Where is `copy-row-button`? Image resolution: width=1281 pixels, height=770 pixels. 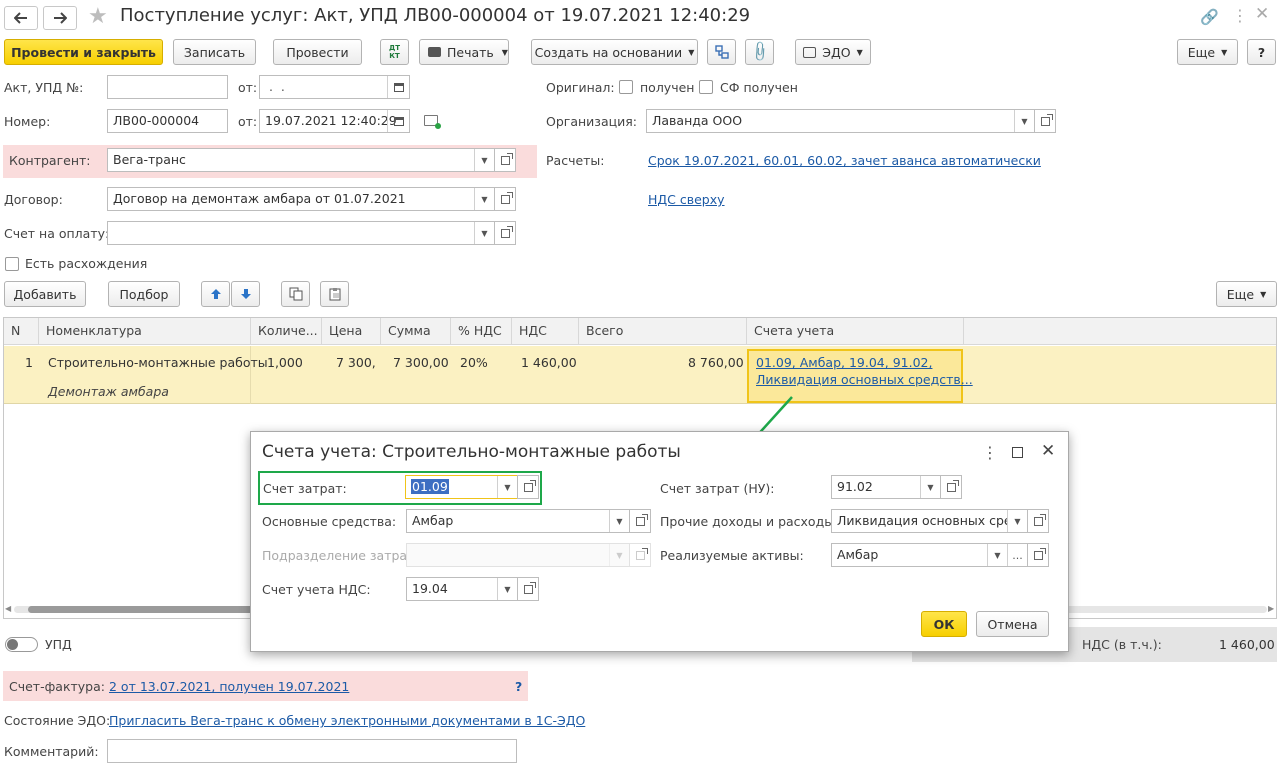 copy-row-button is located at coordinates (295, 294).